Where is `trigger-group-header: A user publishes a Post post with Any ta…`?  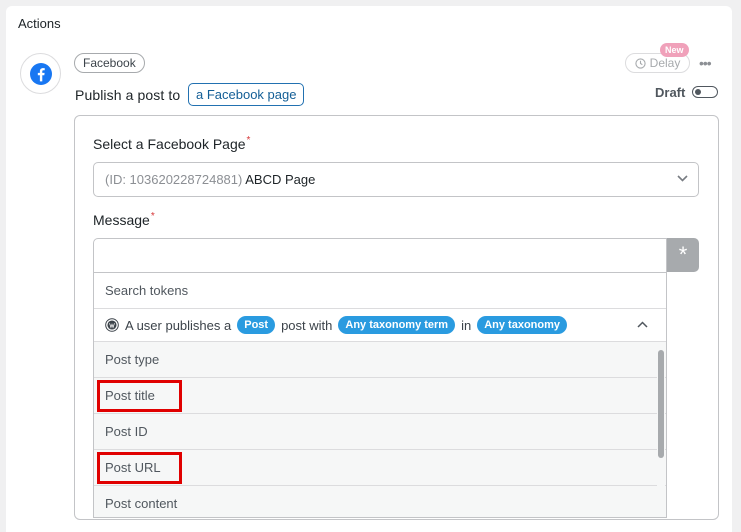 trigger-group-header: A user publishes a Post post with Any ta… is located at coordinates (380, 325).